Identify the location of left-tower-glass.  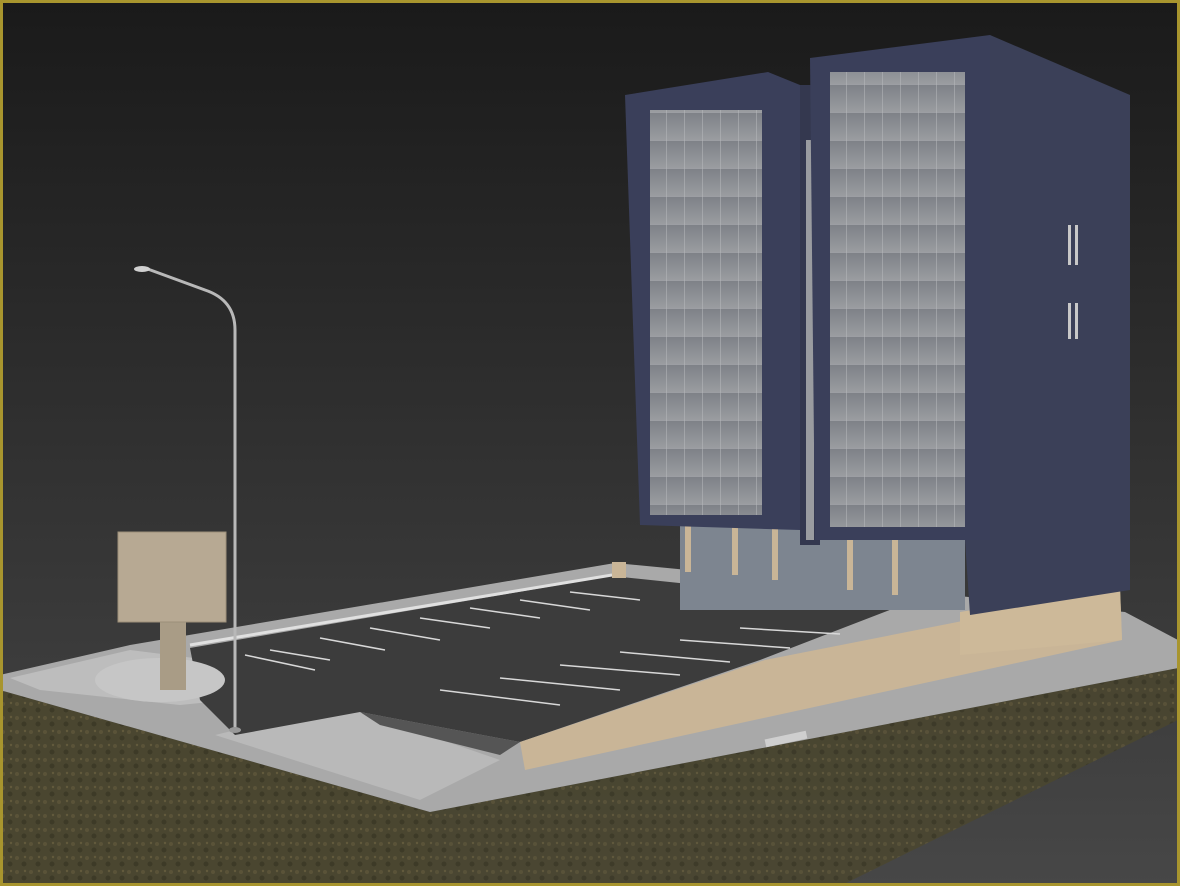
(706, 312).